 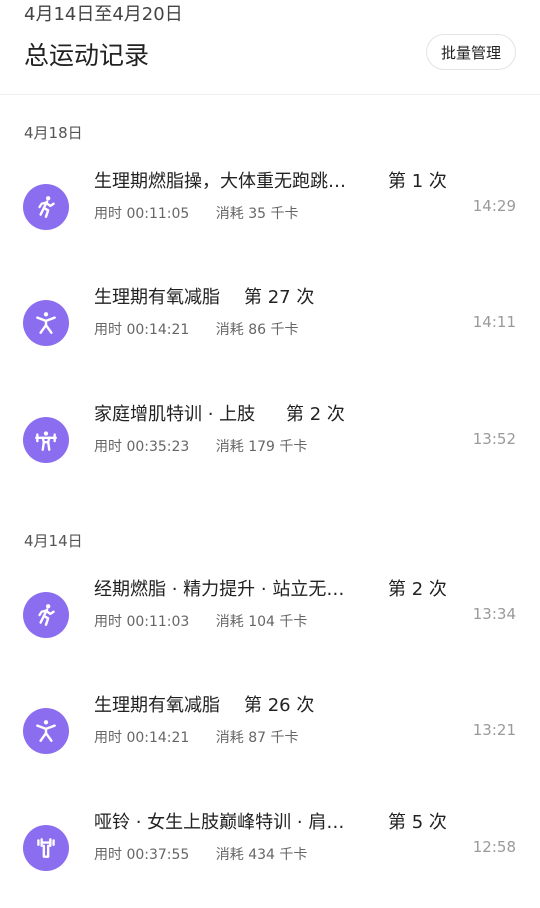 I want to click on workout-calories: 消耗 35 千卡, so click(x=257, y=214).